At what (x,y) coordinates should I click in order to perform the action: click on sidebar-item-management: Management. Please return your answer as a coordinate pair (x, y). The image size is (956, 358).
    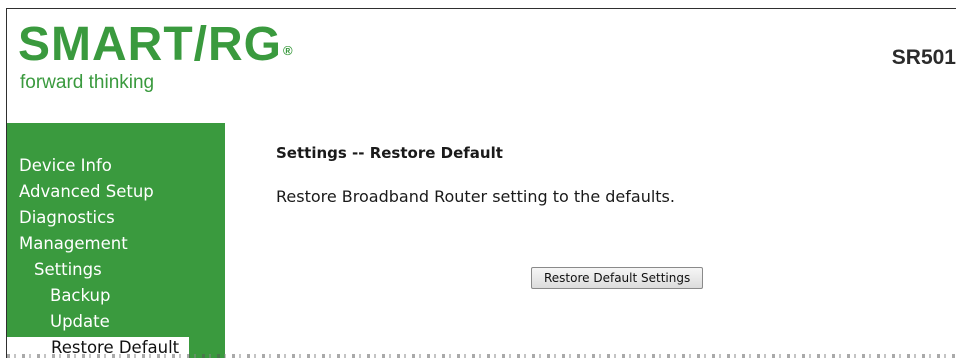
    Looking at the image, I should click on (73, 244).